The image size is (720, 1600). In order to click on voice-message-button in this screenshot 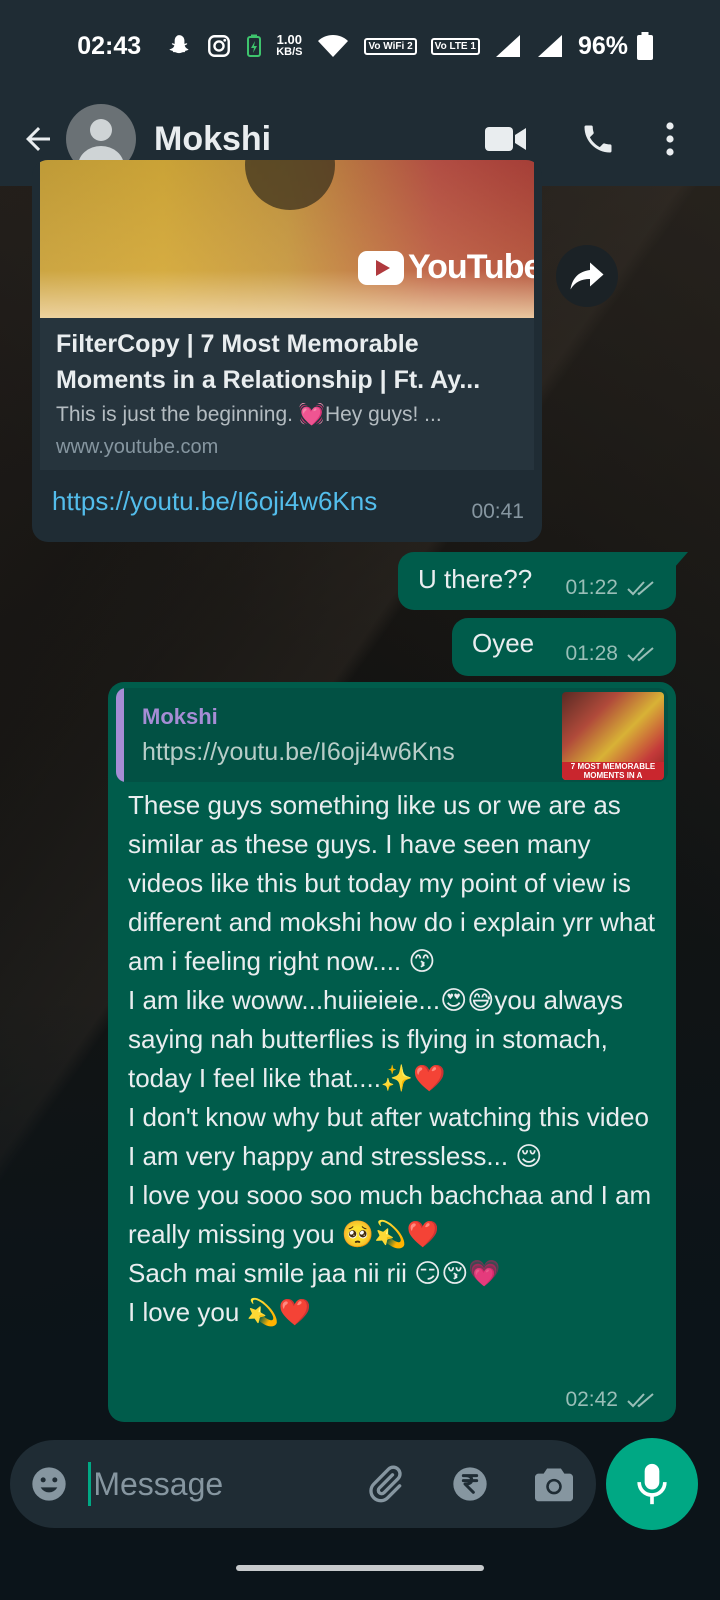, I will do `click(652, 1484)`.